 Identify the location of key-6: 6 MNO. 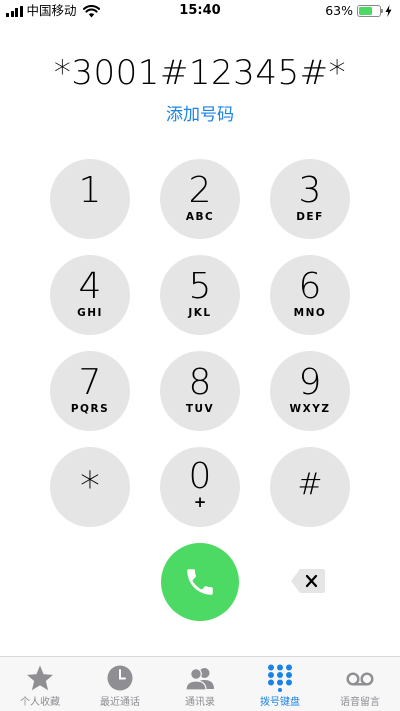
(310, 295).